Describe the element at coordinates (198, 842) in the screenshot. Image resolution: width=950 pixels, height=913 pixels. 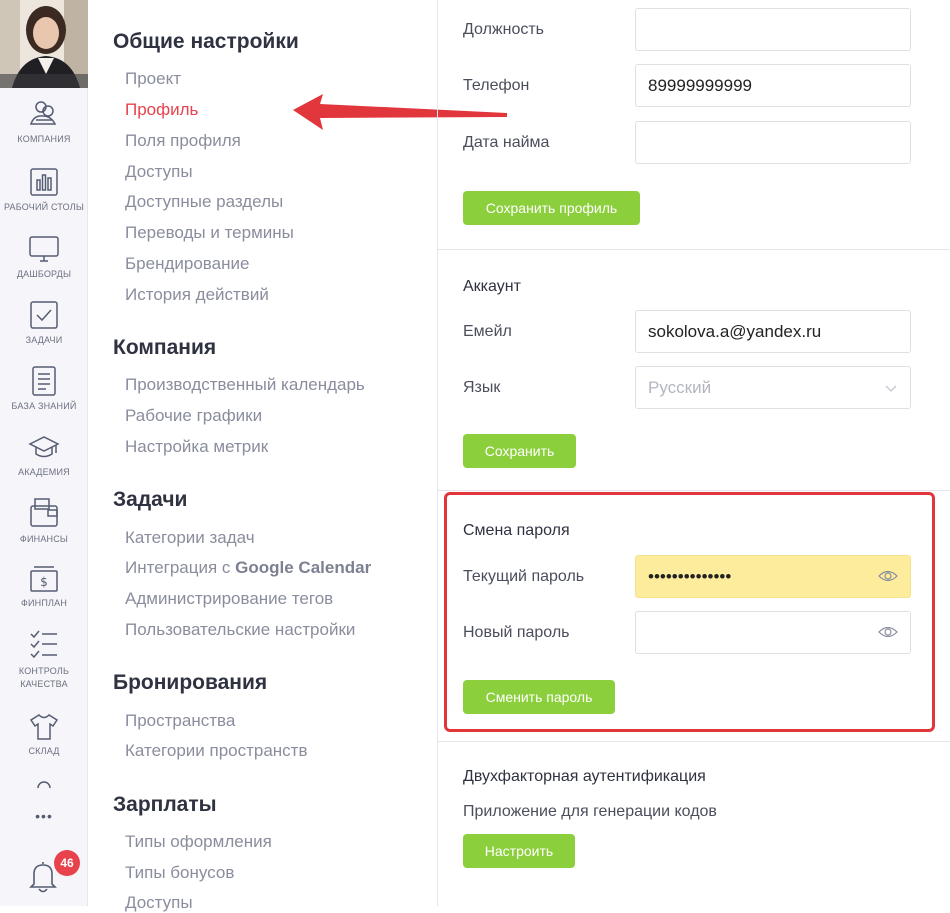
I see `menu-item-employment-types: Типы оформления` at that location.